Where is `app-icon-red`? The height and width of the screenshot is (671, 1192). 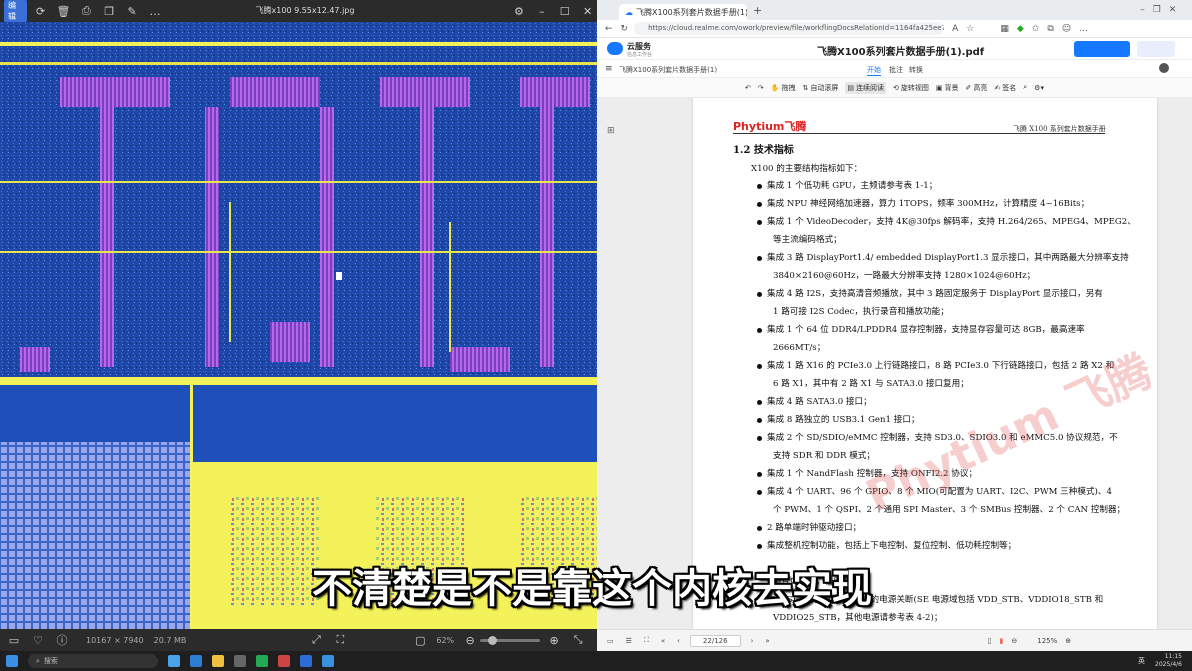 app-icon-red is located at coordinates (284, 661).